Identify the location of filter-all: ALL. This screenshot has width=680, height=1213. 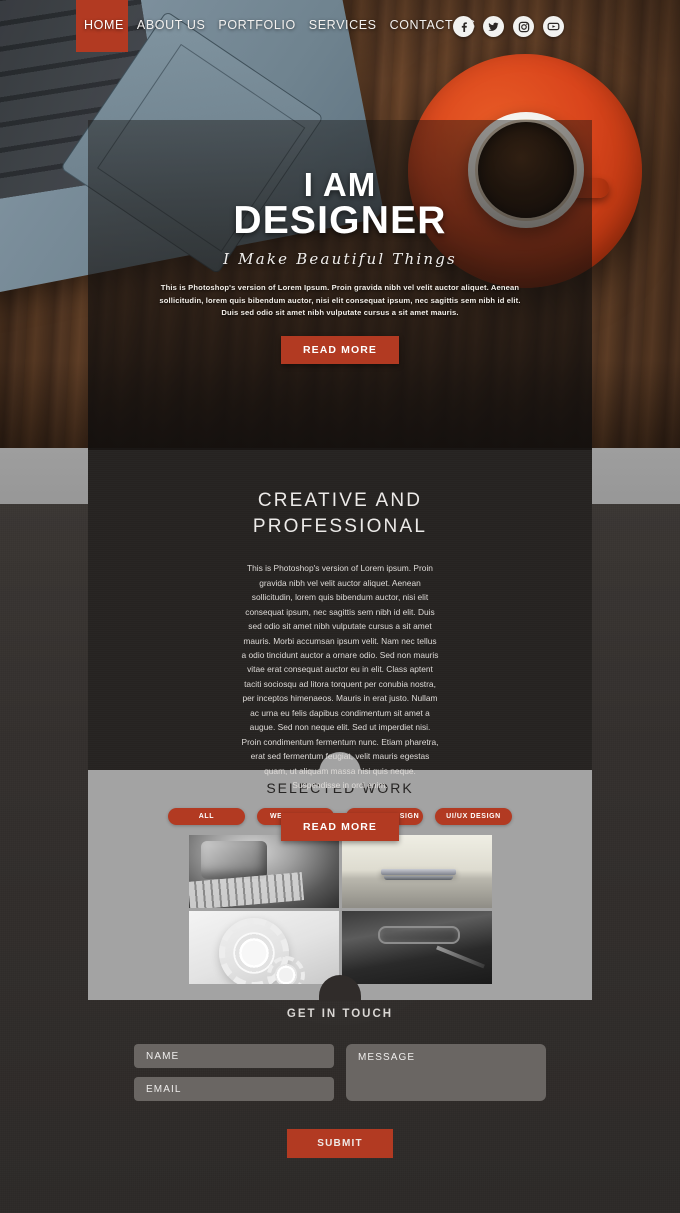
(206, 816).